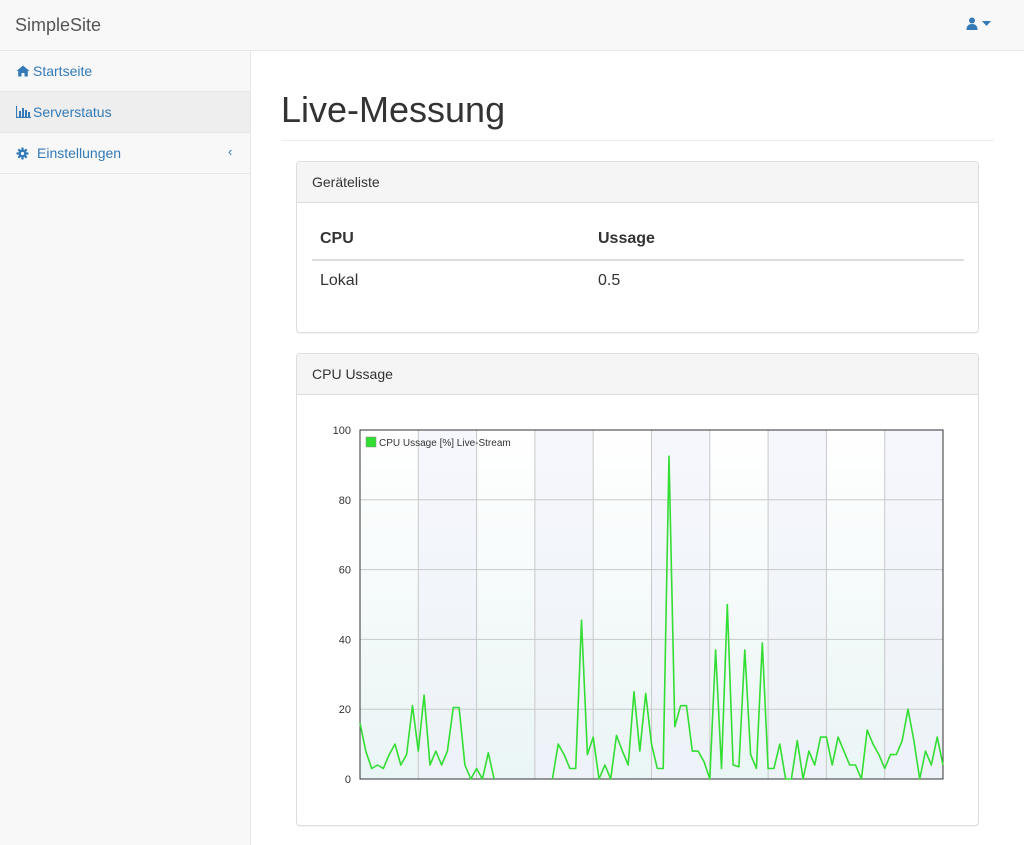 This screenshot has height=845, width=1024. I want to click on user-menu-toggle, so click(978, 23).